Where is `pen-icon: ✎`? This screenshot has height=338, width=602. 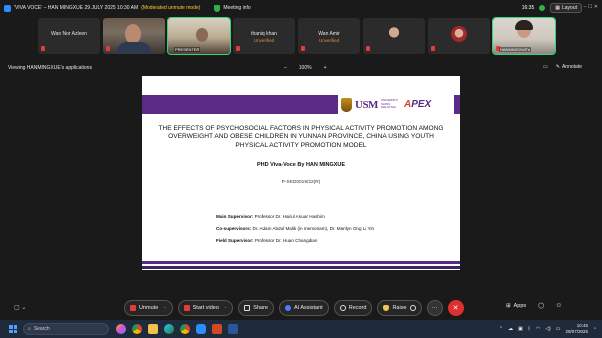 pen-icon: ✎ is located at coordinates (557, 67).